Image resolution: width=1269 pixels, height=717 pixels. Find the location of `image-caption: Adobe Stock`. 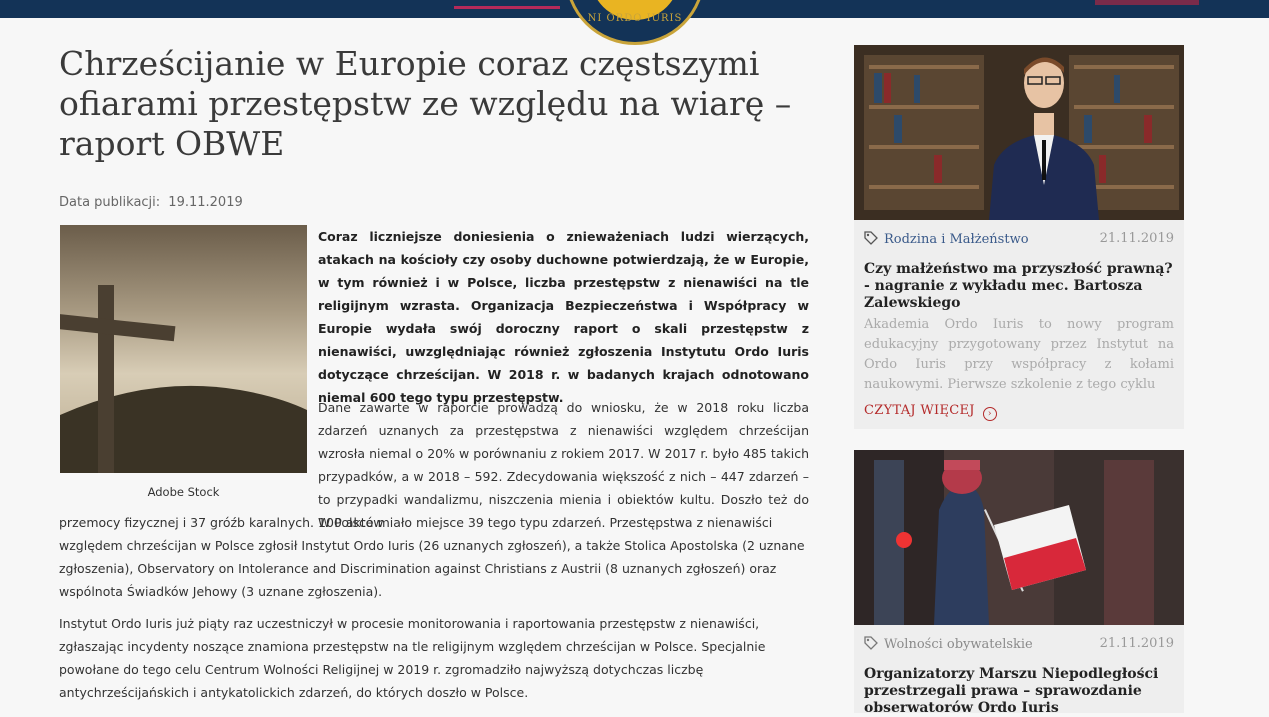

image-caption: Adobe Stock is located at coordinates (183, 492).